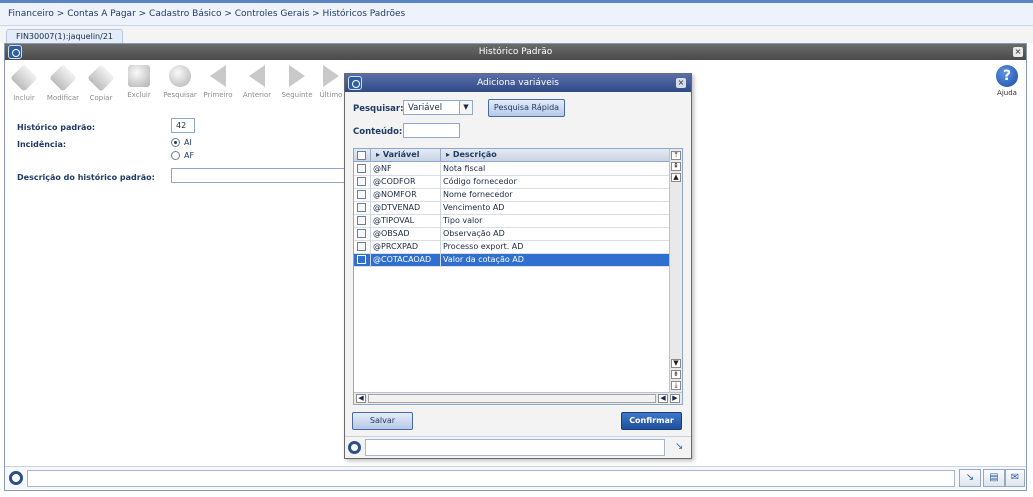 The image size is (1033, 497). I want to click on edit-icon, so click(63, 78).